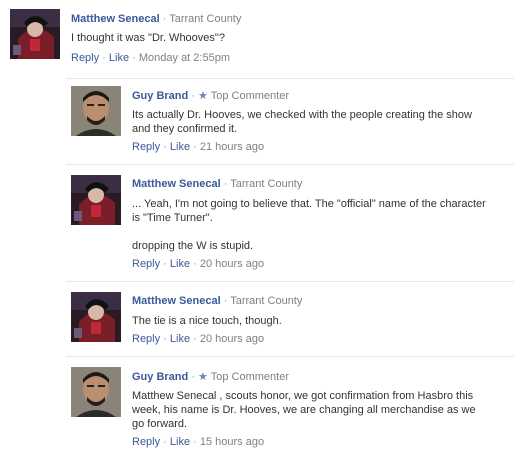 Image resolution: width=514 pixels, height=459 pixels. Describe the element at coordinates (232, 442) in the screenshot. I see `comment-time: 15 hours ago` at that location.